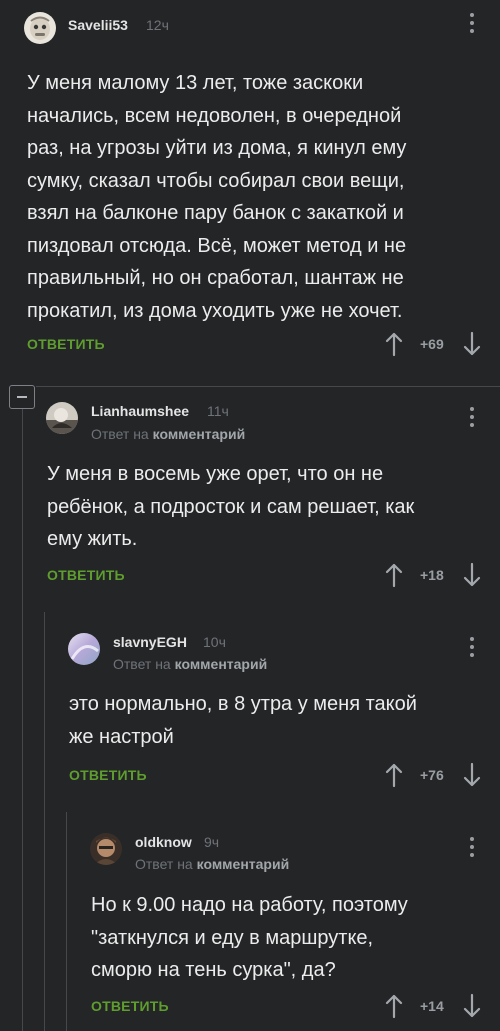 The image size is (500, 1031). What do you see at coordinates (98, 25) in the screenshot?
I see `comment-username: Savelii53` at bounding box center [98, 25].